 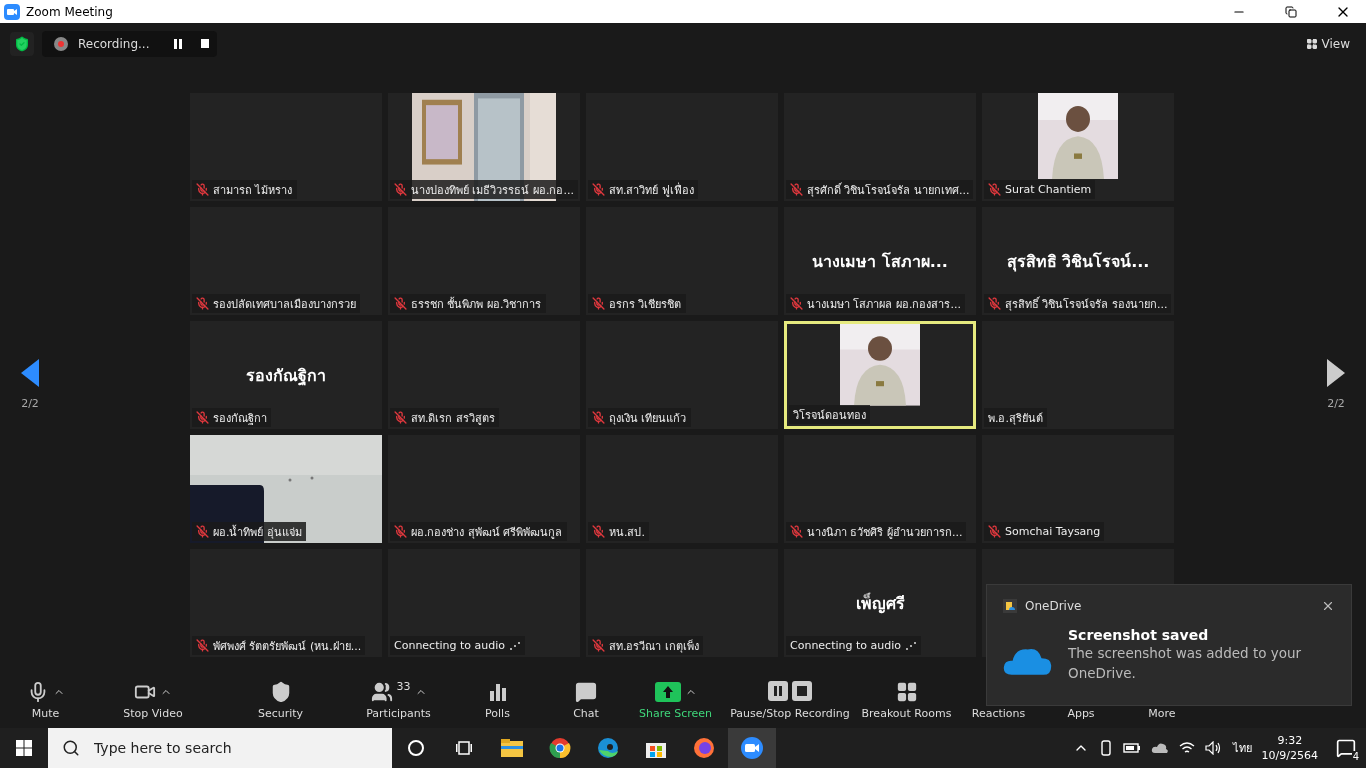 What do you see at coordinates (880, 603) in the screenshot?
I see `participant-name: เพ็ญศรี` at bounding box center [880, 603].